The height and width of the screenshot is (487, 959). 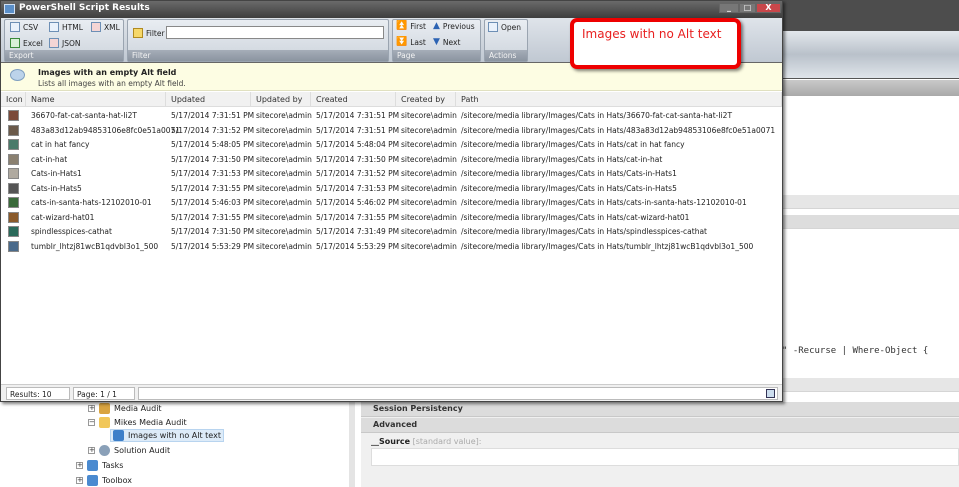 What do you see at coordinates (436, 55) in the screenshot?
I see `group-label: Page` at bounding box center [436, 55].